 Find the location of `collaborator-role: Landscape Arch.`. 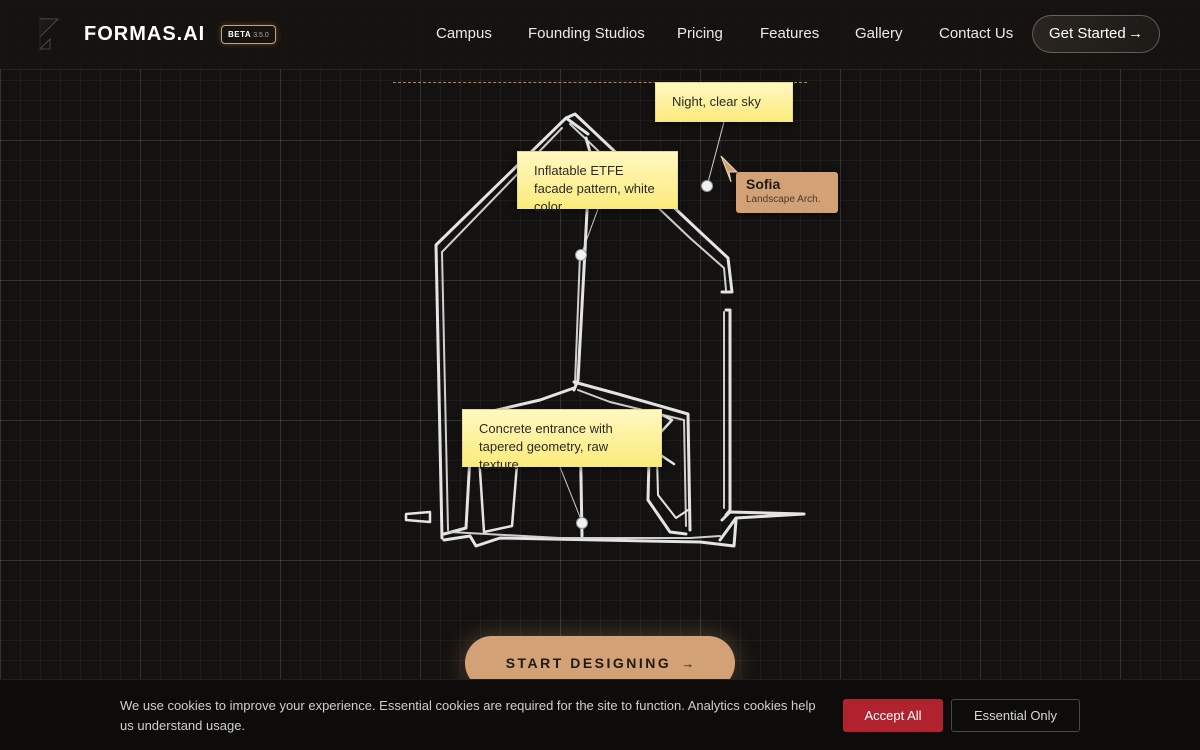

collaborator-role: Landscape Arch. is located at coordinates (783, 199).